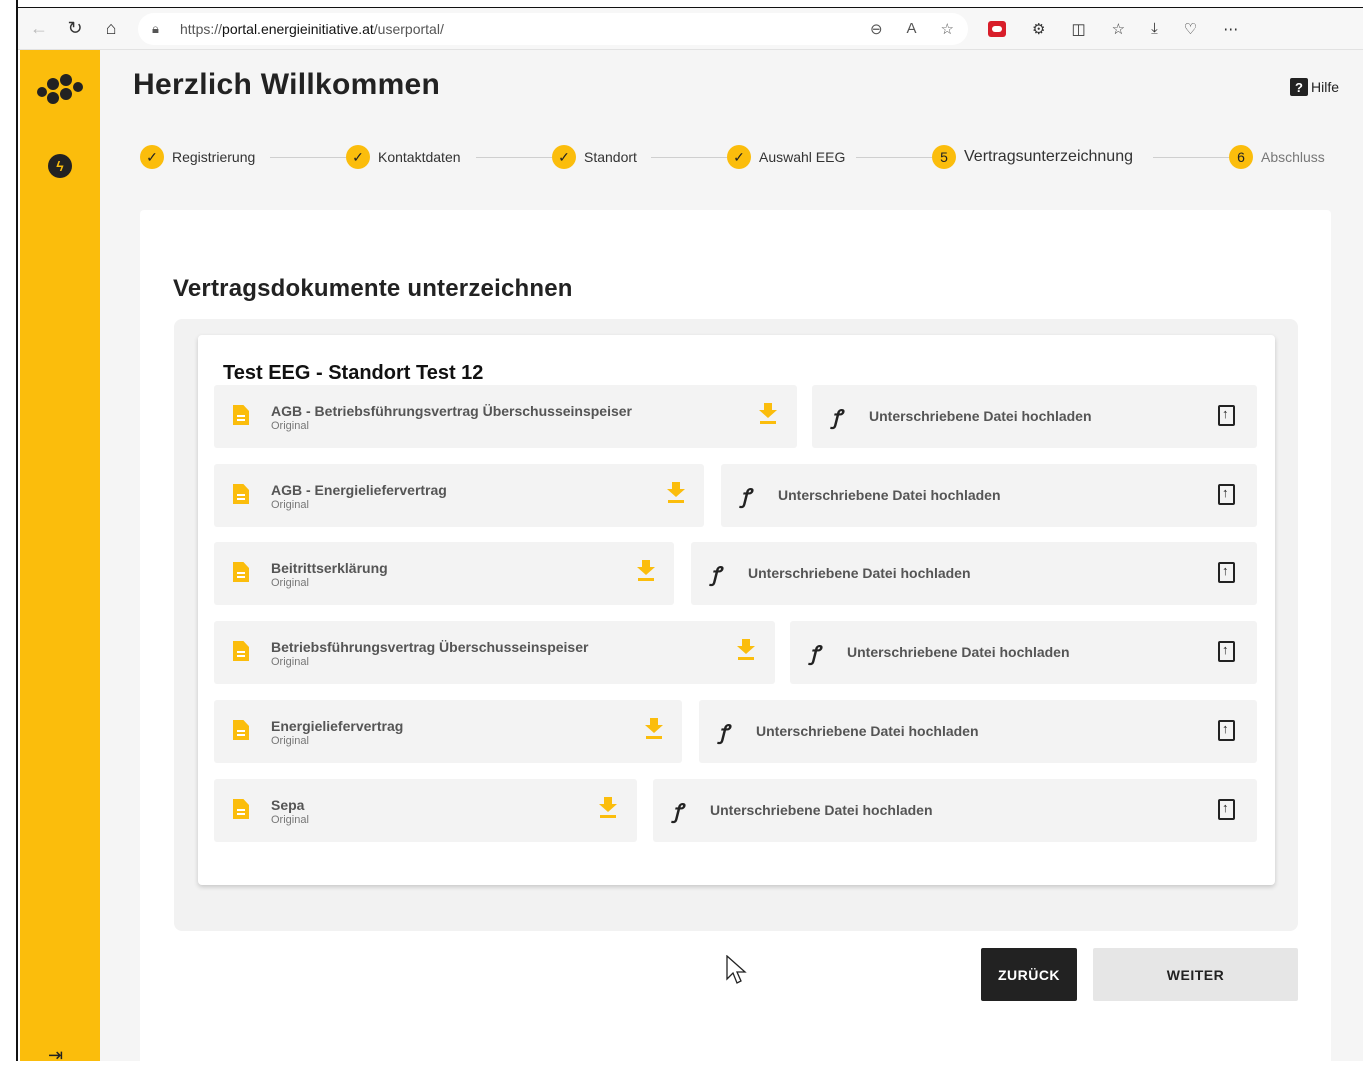 The height and width of the screenshot is (1070, 1363). I want to click on step-auswahl-eeg: ✓ Auswahl EEG, so click(786, 157).